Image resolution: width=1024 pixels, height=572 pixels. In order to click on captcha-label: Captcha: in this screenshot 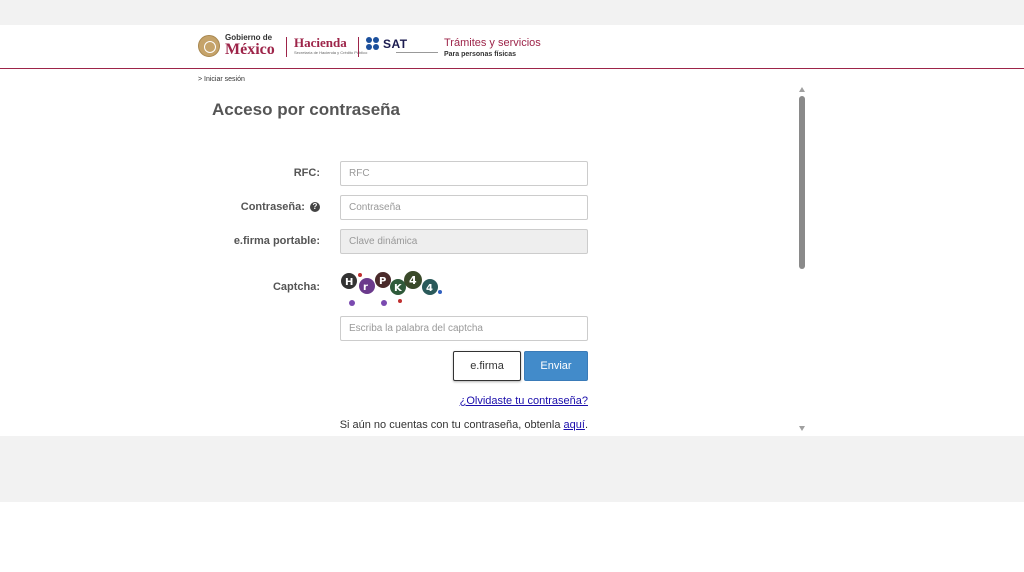, I will do `click(296, 287)`.